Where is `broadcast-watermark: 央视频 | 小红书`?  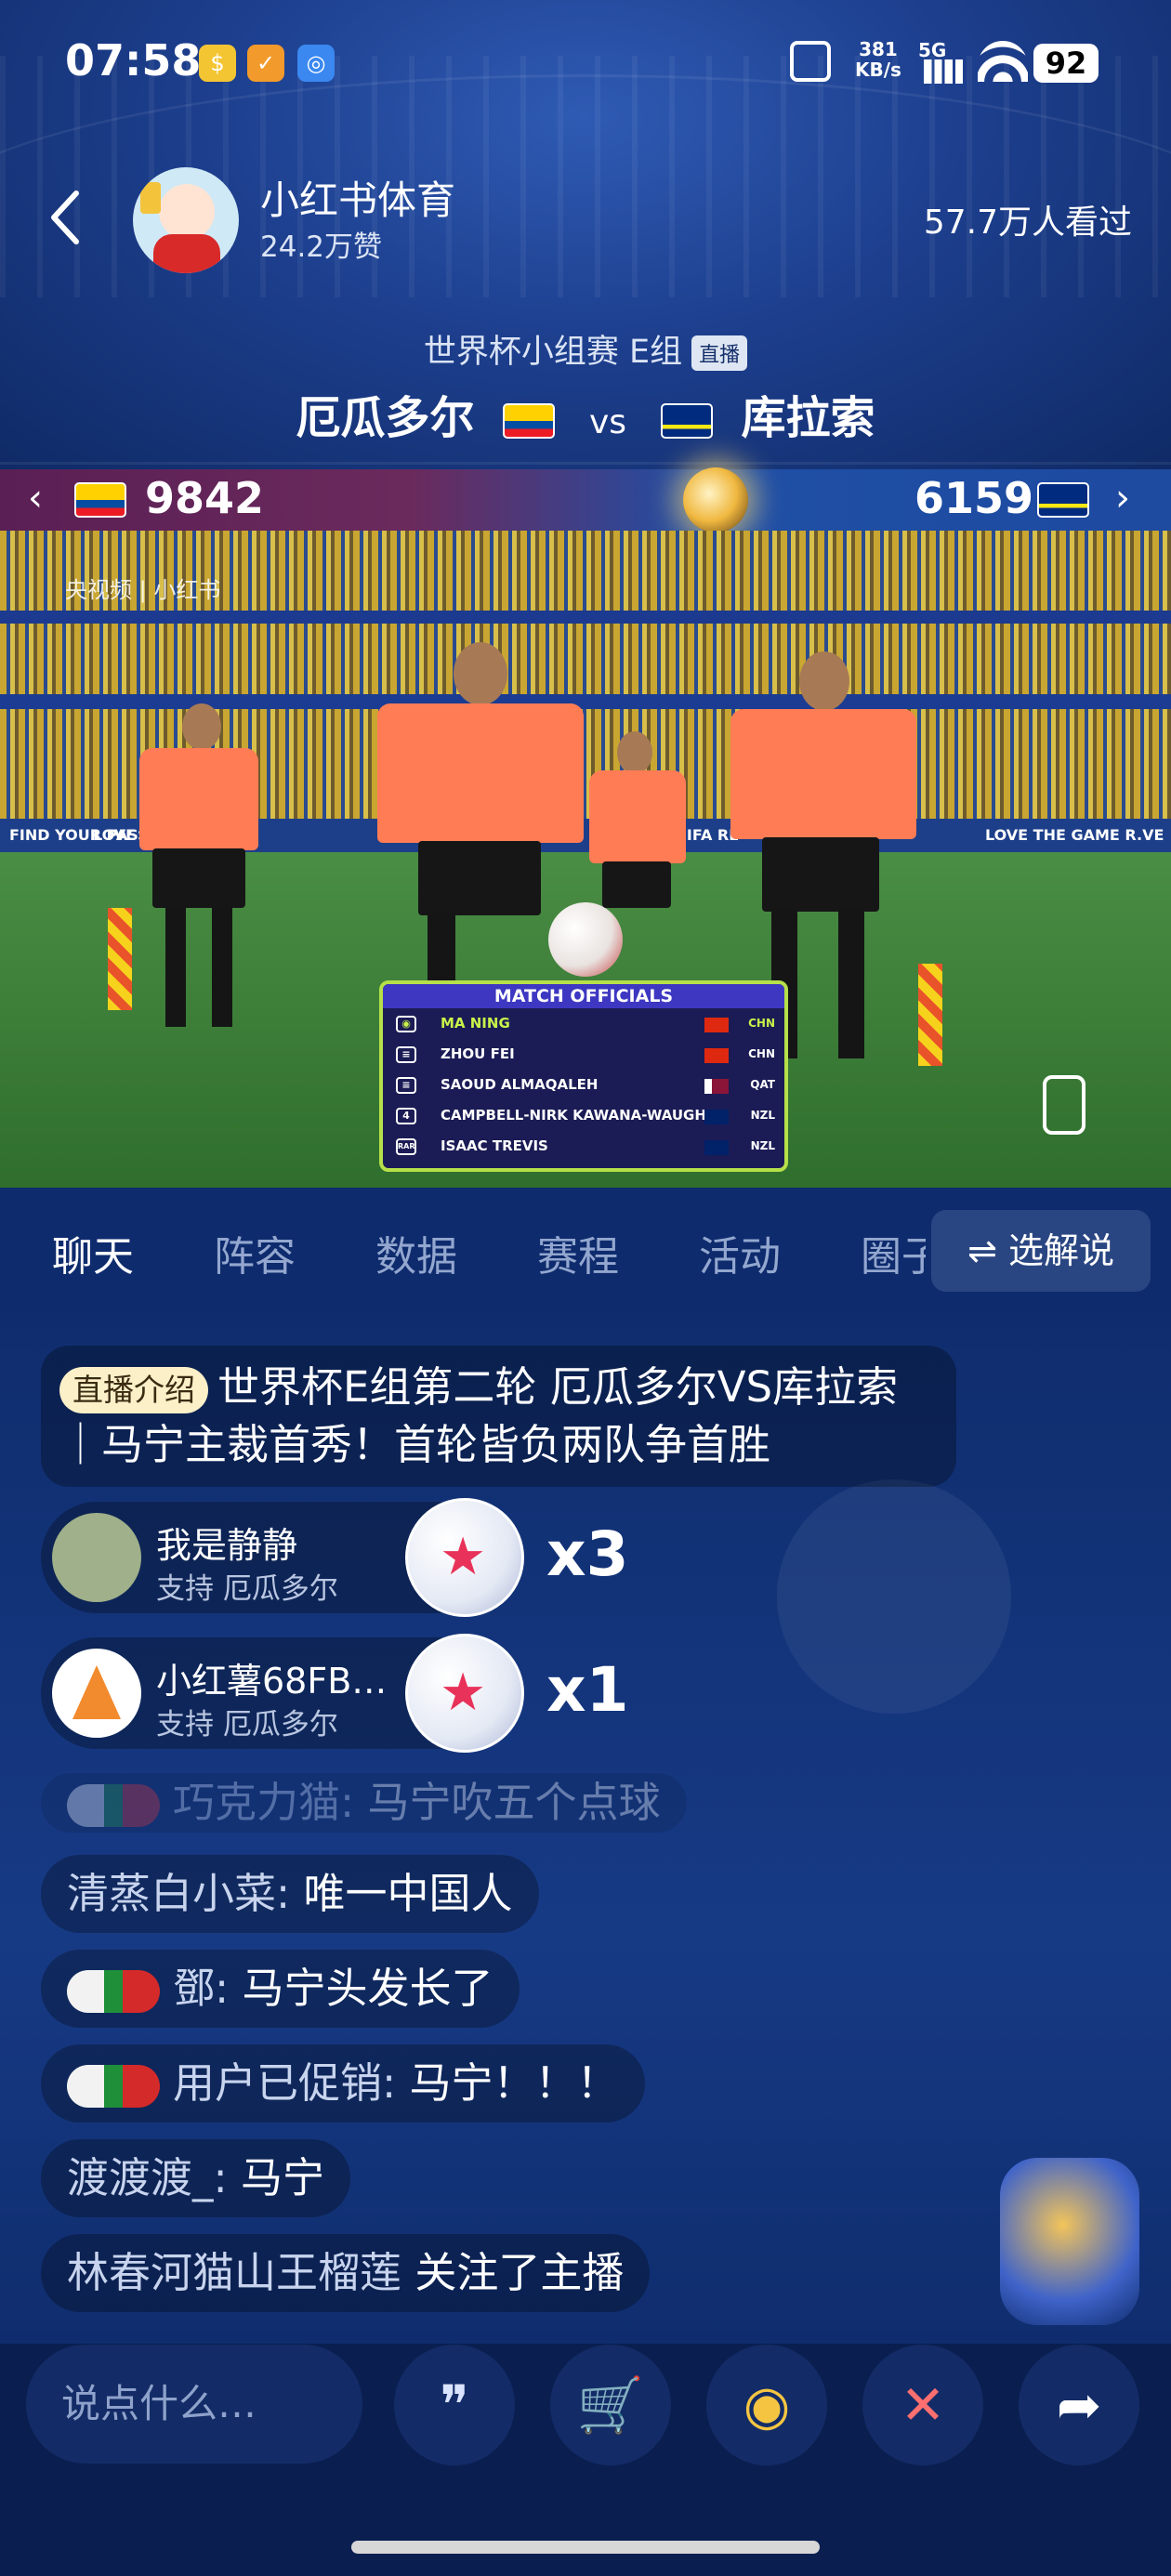 broadcast-watermark: 央视频 | 小红书 is located at coordinates (143, 590).